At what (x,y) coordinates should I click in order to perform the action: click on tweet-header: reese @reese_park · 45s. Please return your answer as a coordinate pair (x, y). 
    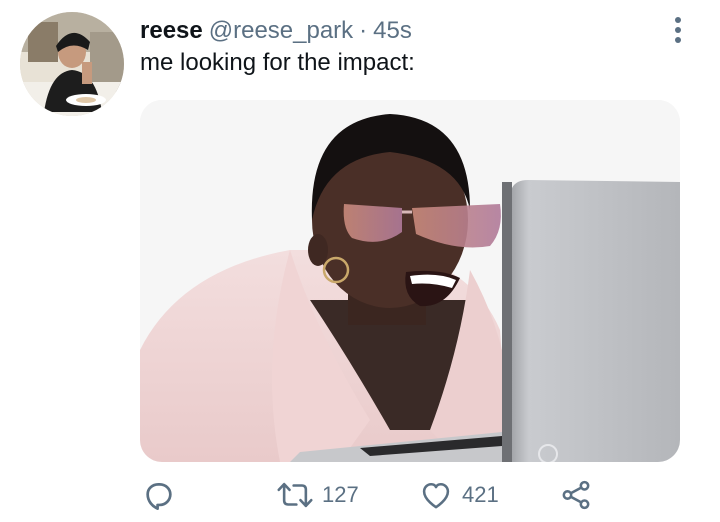
    Looking at the image, I should click on (276, 31).